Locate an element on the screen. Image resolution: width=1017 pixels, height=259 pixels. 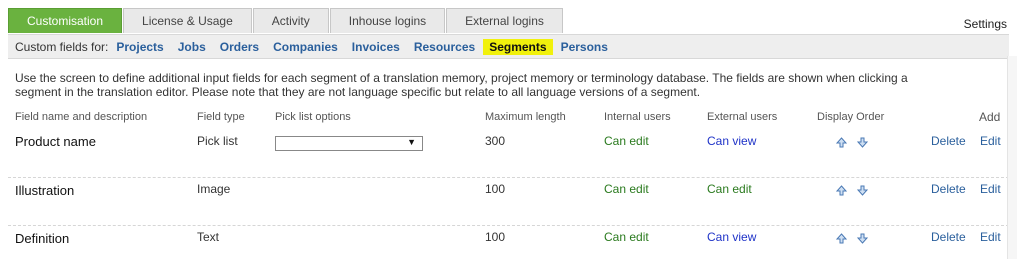
cf-link-jobs: Jobs is located at coordinates (192, 47).